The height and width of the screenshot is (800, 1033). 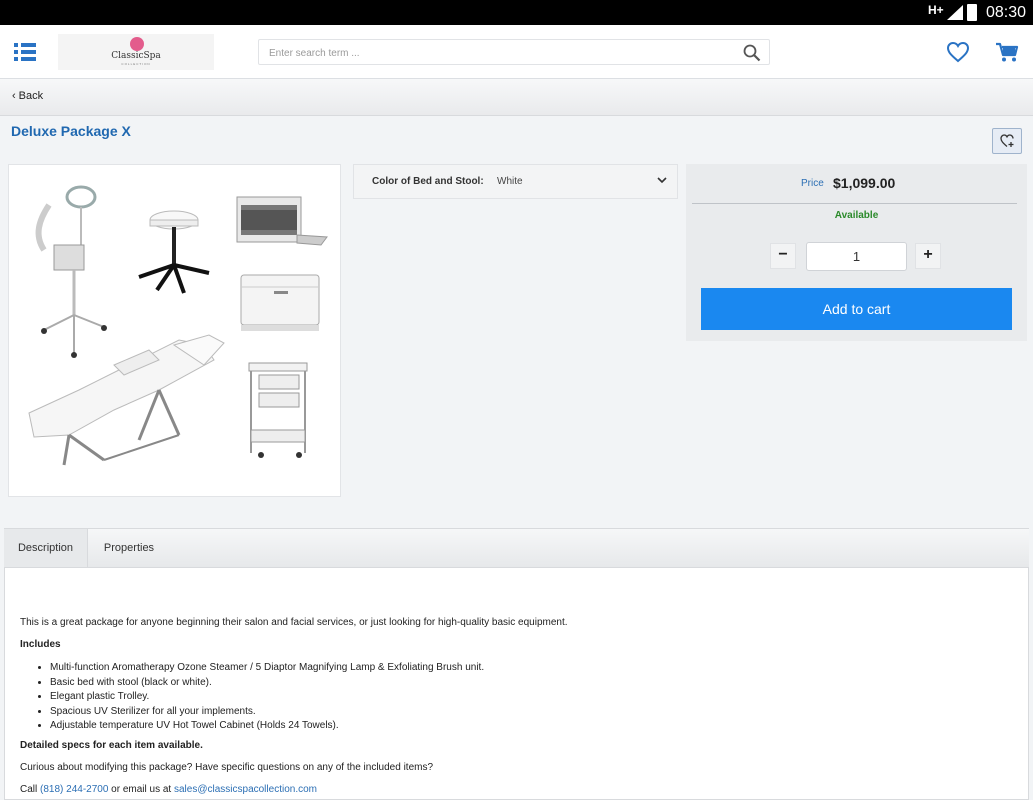 I want to click on back-bar: ‹ Back, so click(x=516, y=97).